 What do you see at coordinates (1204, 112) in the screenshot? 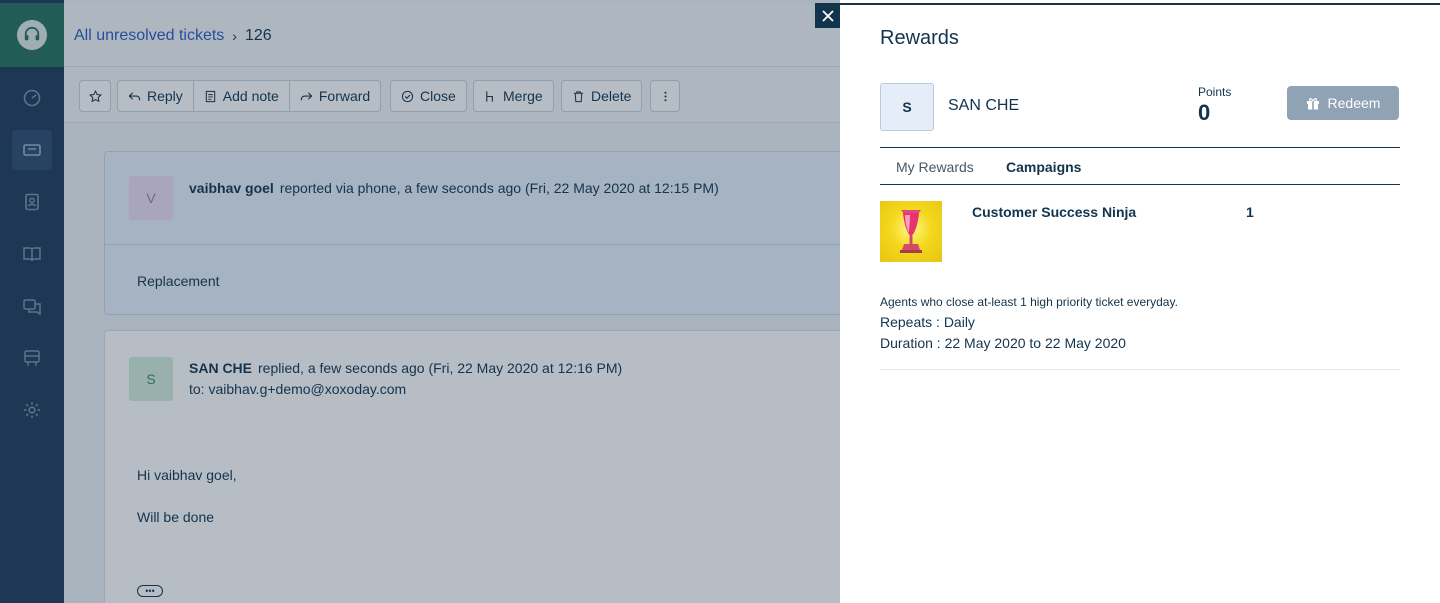
I see `points-value: 0` at bounding box center [1204, 112].